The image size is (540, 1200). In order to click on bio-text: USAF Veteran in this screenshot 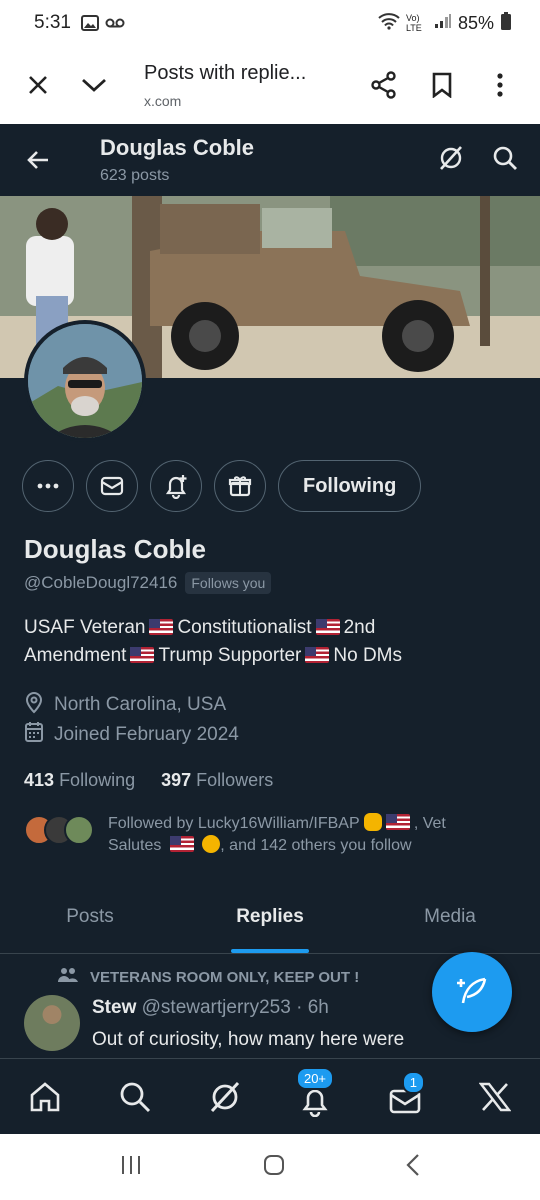, I will do `click(85, 627)`.